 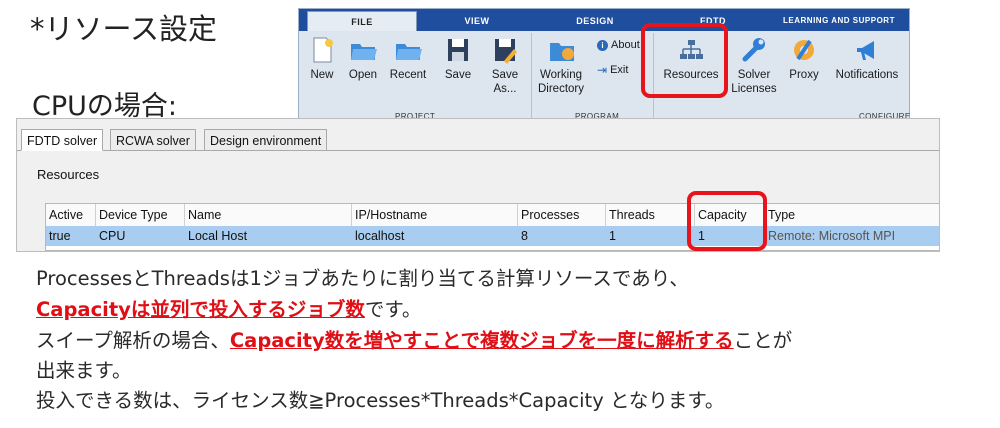 I want to click on save-button: Save, so click(x=458, y=58).